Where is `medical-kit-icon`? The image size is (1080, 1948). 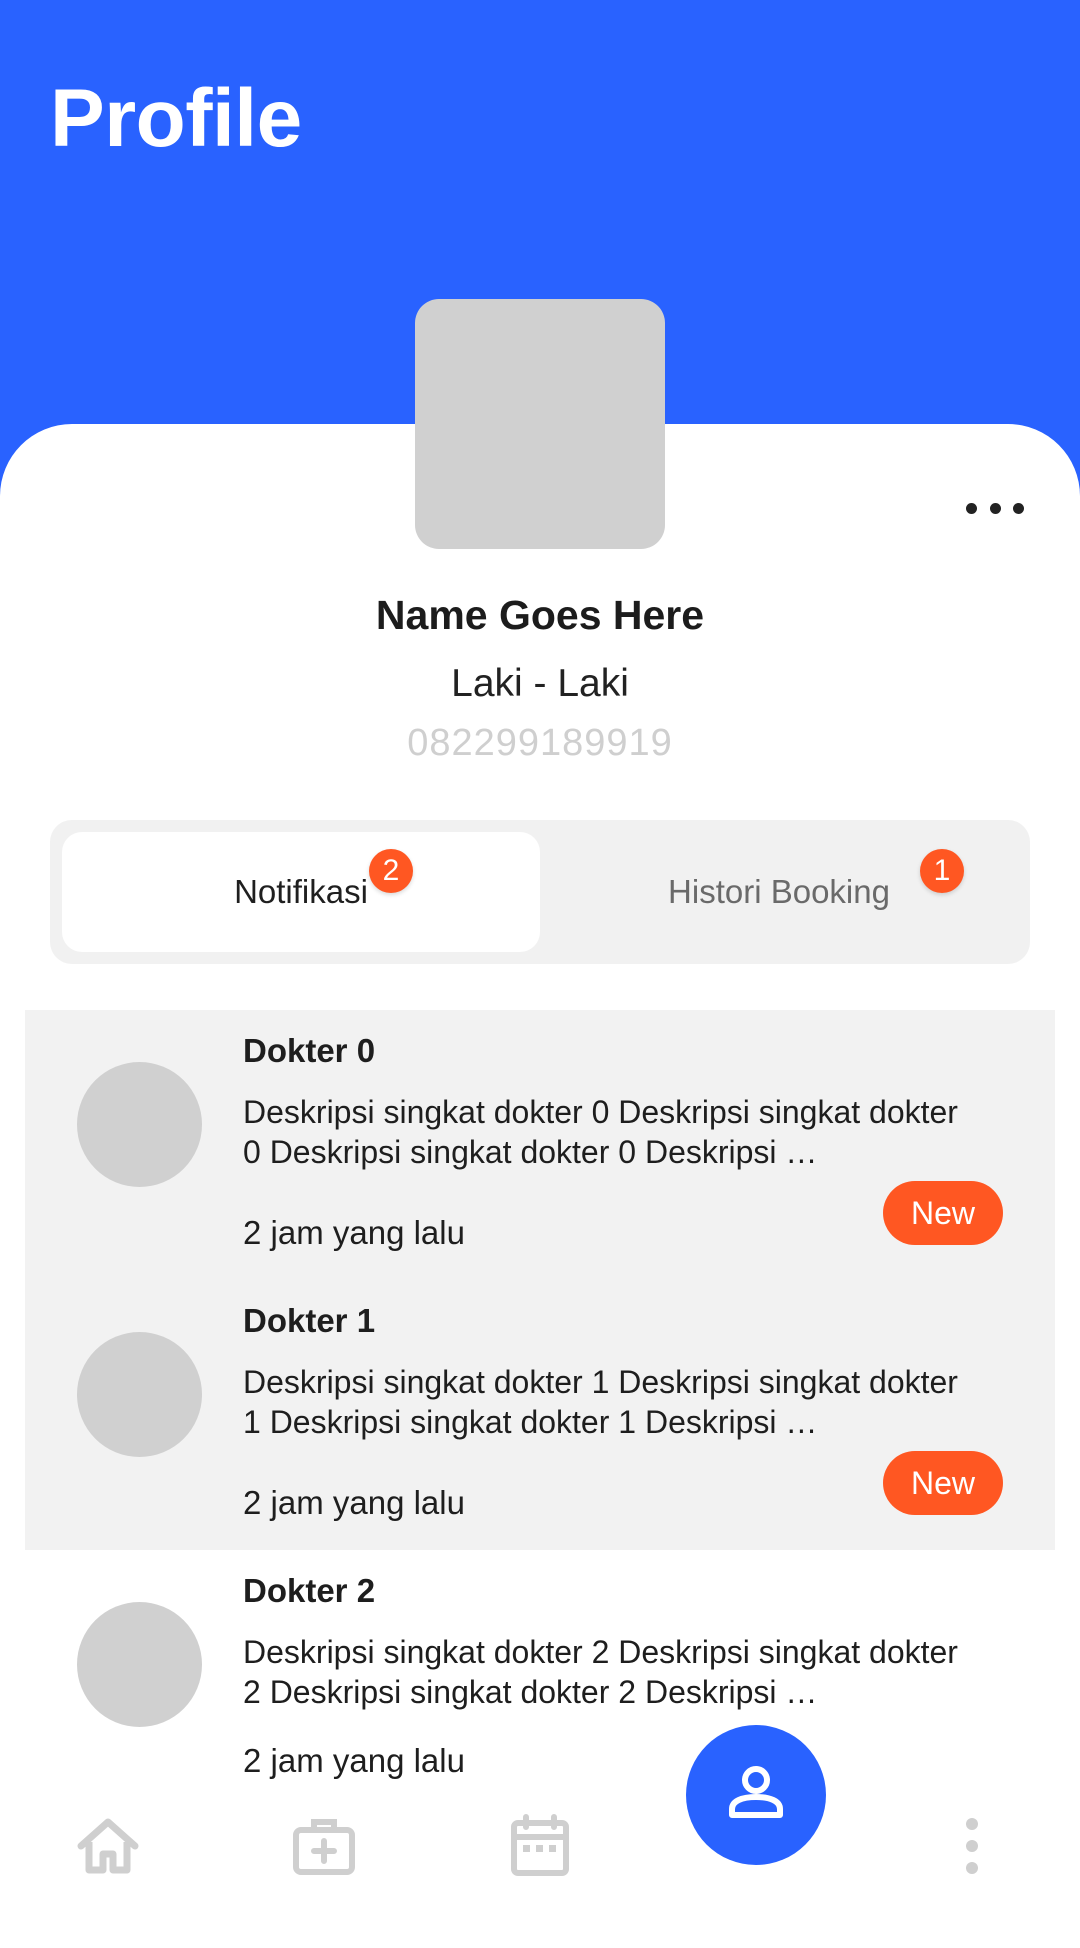
medical-kit-icon is located at coordinates (324, 1848).